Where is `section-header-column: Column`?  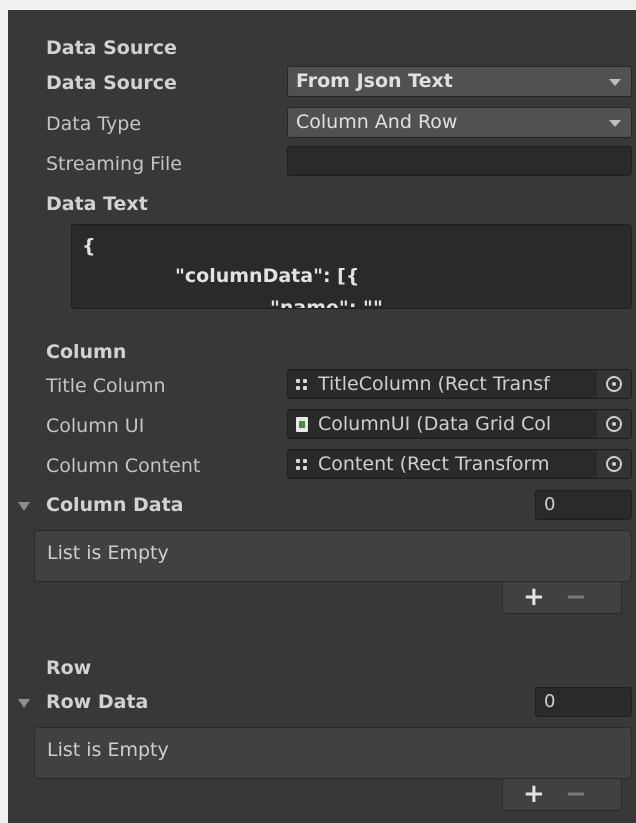
section-header-column: Column is located at coordinates (86, 352).